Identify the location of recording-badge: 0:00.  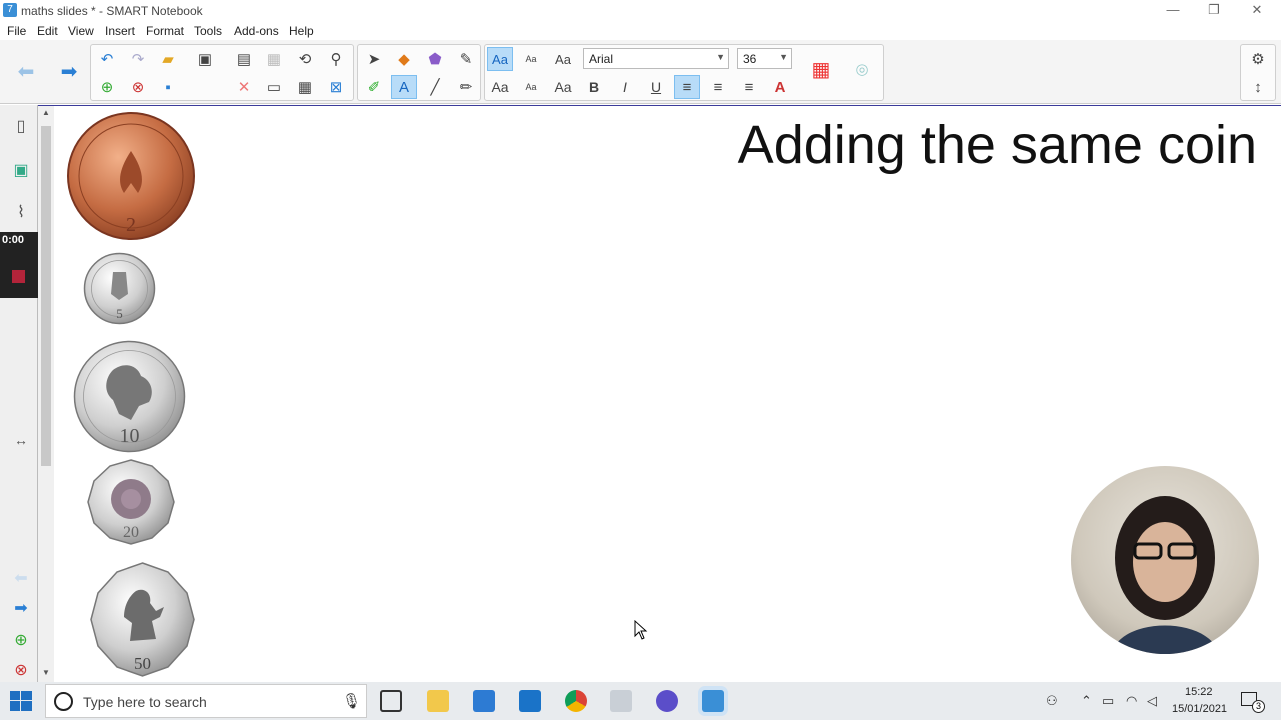
(19, 265).